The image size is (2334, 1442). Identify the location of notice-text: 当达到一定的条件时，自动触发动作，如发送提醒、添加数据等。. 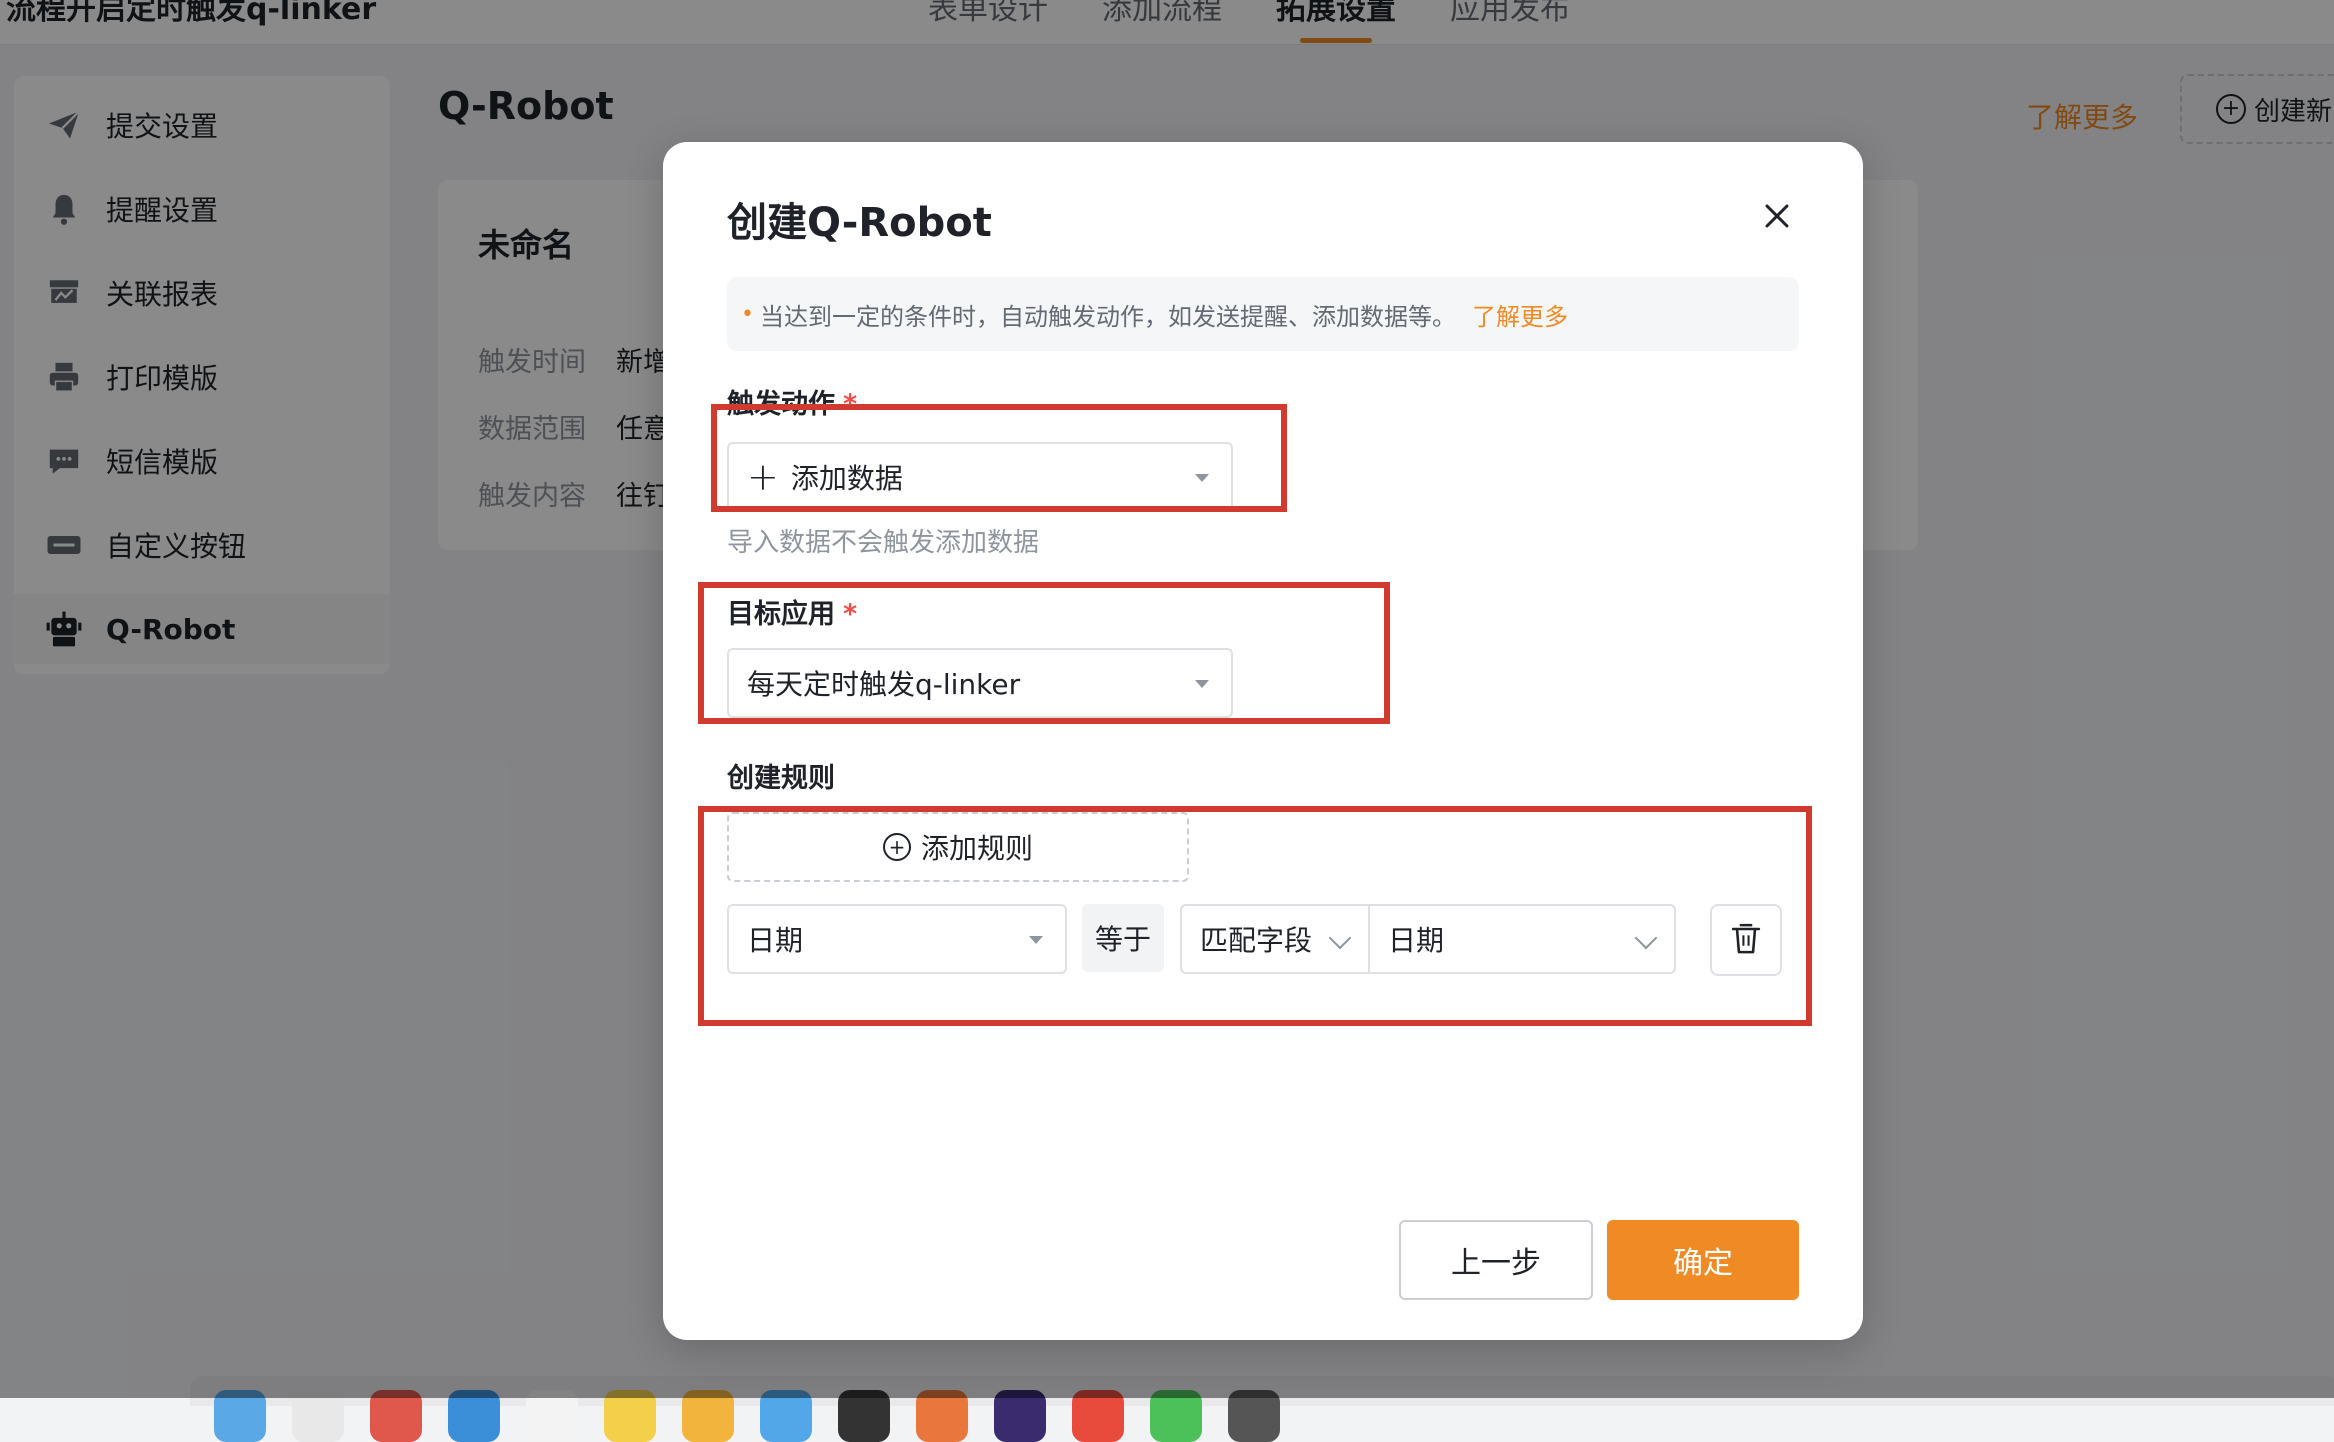
(1107, 316).